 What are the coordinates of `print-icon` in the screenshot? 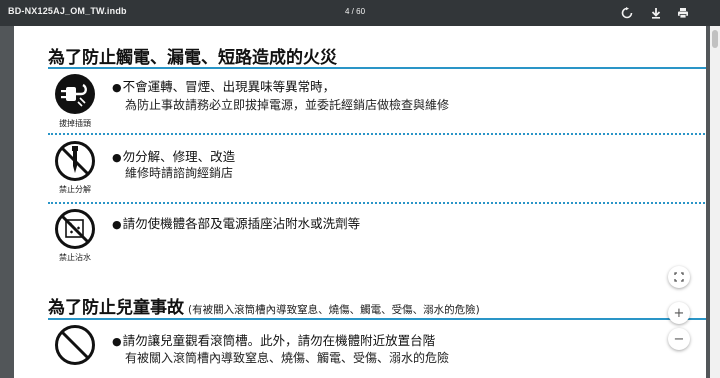 It's located at (683, 13).